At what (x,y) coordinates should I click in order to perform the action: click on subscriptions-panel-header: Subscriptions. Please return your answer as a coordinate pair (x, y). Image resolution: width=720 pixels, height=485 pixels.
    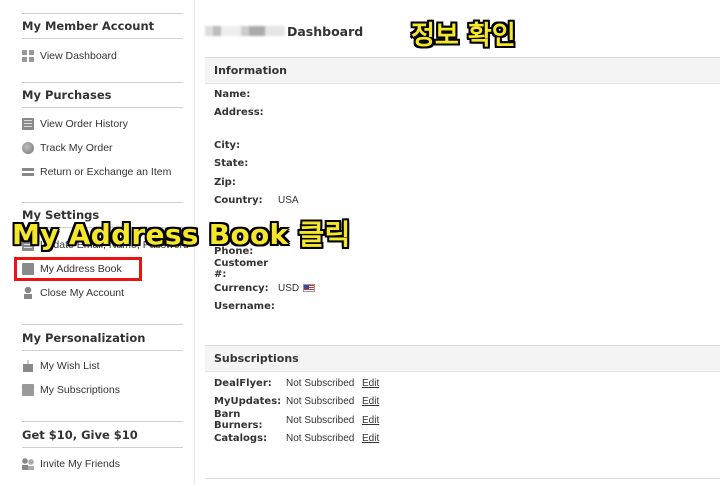
    Looking at the image, I should click on (462, 359).